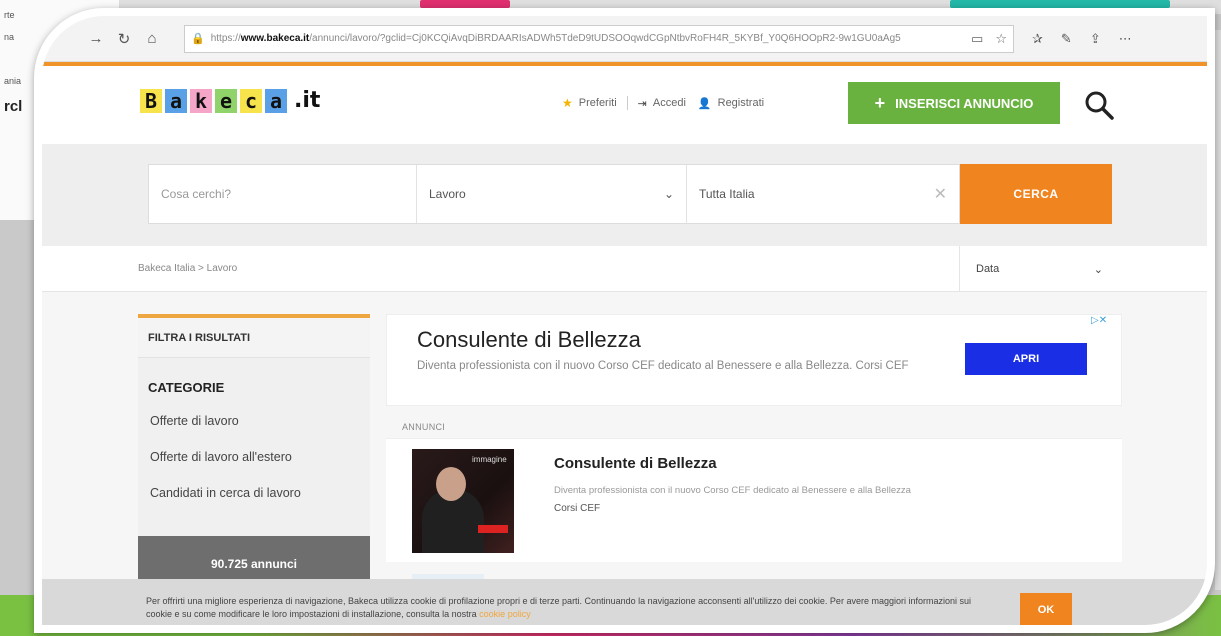 This screenshot has width=1221, height=636. What do you see at coordinates (1026, 359) in the screenshot?
I see `ad-open-button: APRI` at bounding box center [1026, 359].